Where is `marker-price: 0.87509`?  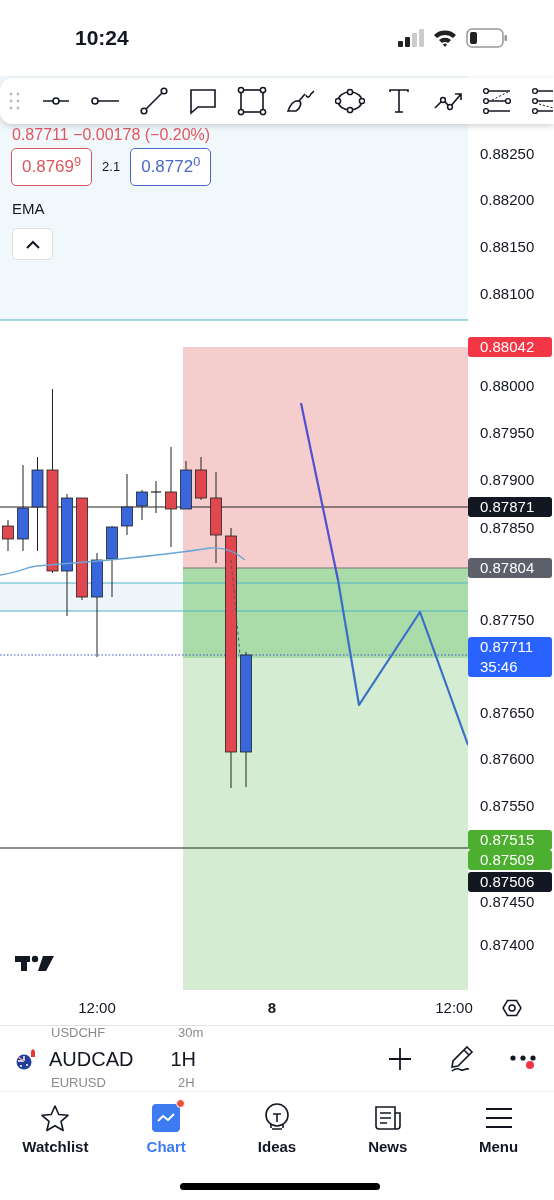 marker-price: 0.87509 is located at coordinates (508, 860).